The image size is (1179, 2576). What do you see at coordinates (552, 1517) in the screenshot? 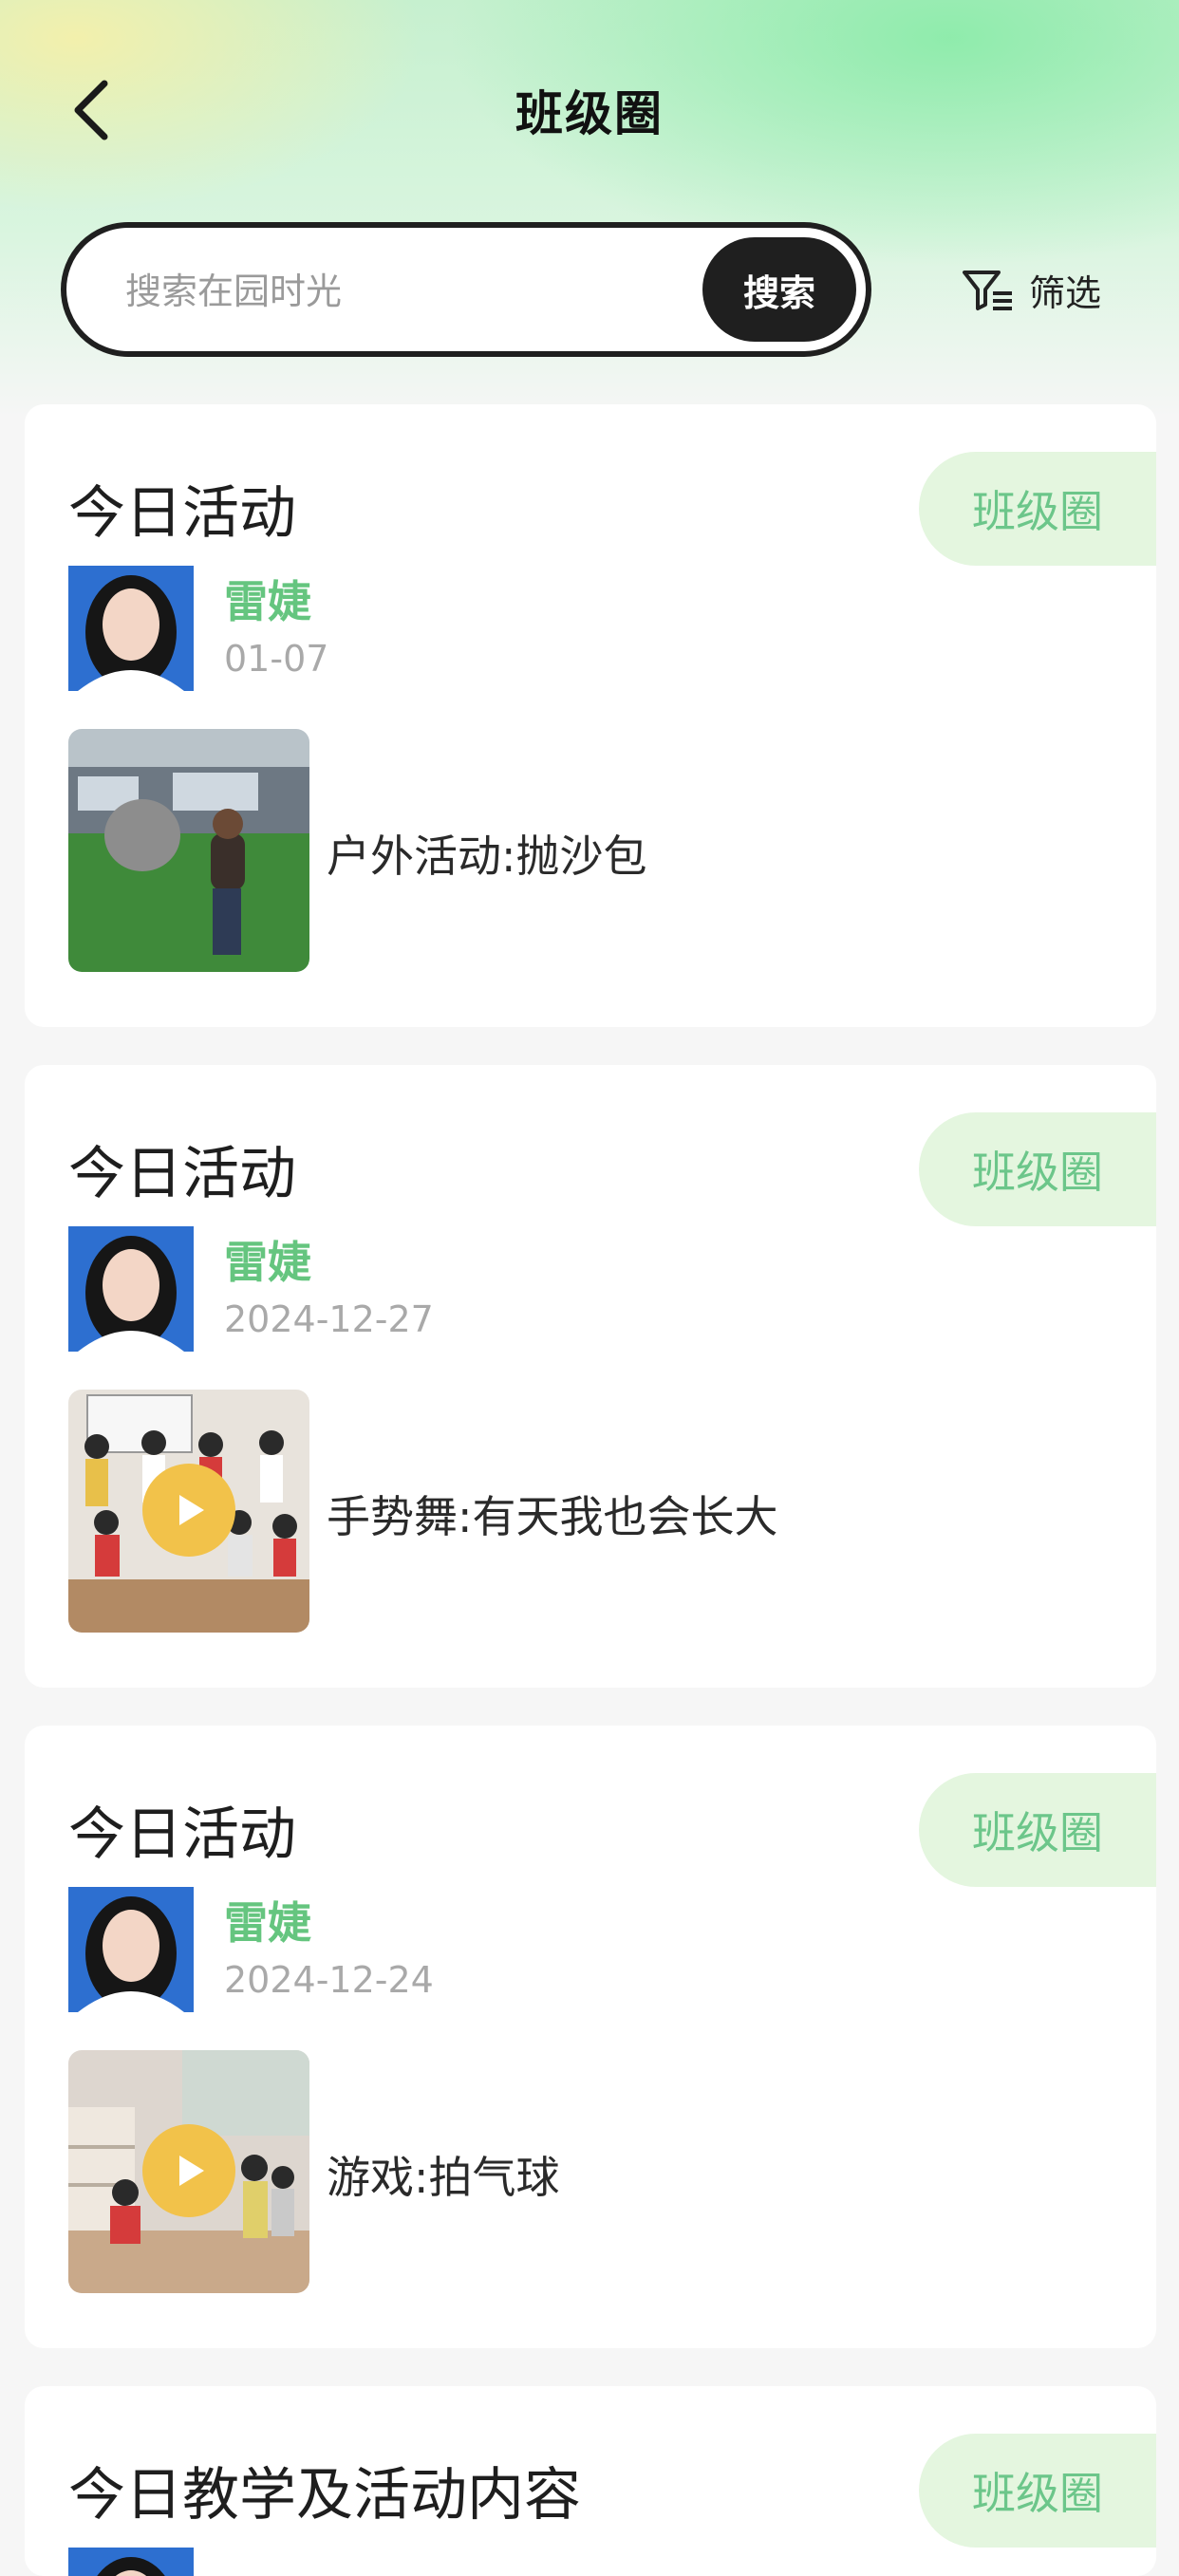
I see `post-caption: 手势舞:有天我也会长大` at bounding box center [552, 1517].